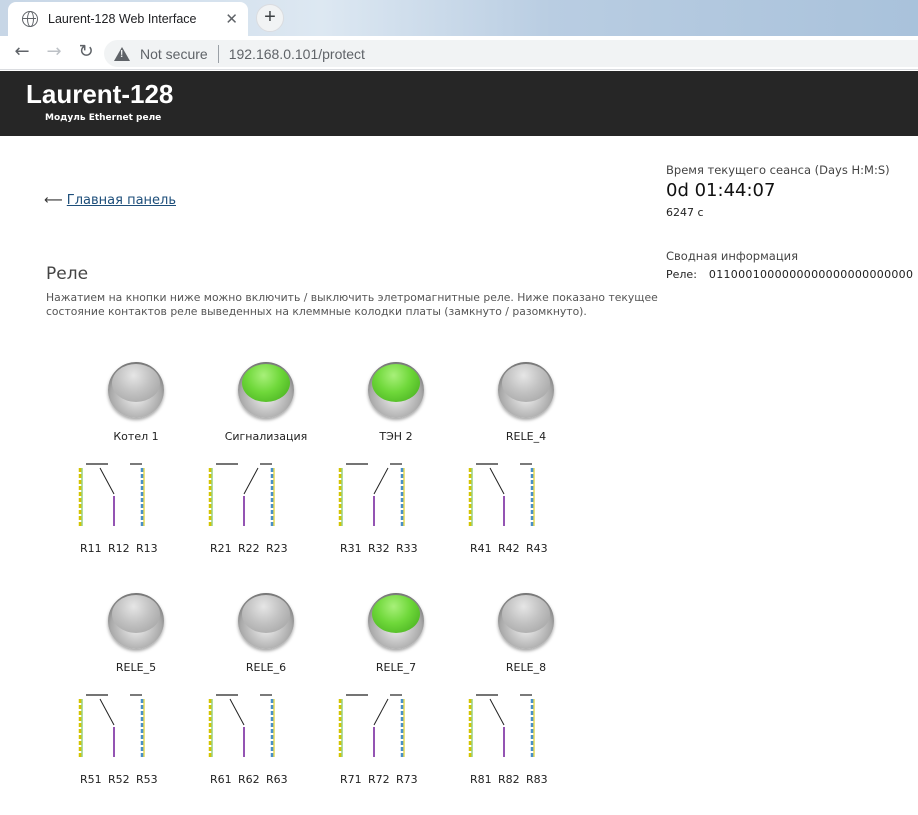 The width and height of the screenshot is (918, 815). What do you see at coordinates (778, 170) in the screenshot?
I see `session-label: Время текущего сеанса (Days H:M:S)` at bounding box center [778, 170].